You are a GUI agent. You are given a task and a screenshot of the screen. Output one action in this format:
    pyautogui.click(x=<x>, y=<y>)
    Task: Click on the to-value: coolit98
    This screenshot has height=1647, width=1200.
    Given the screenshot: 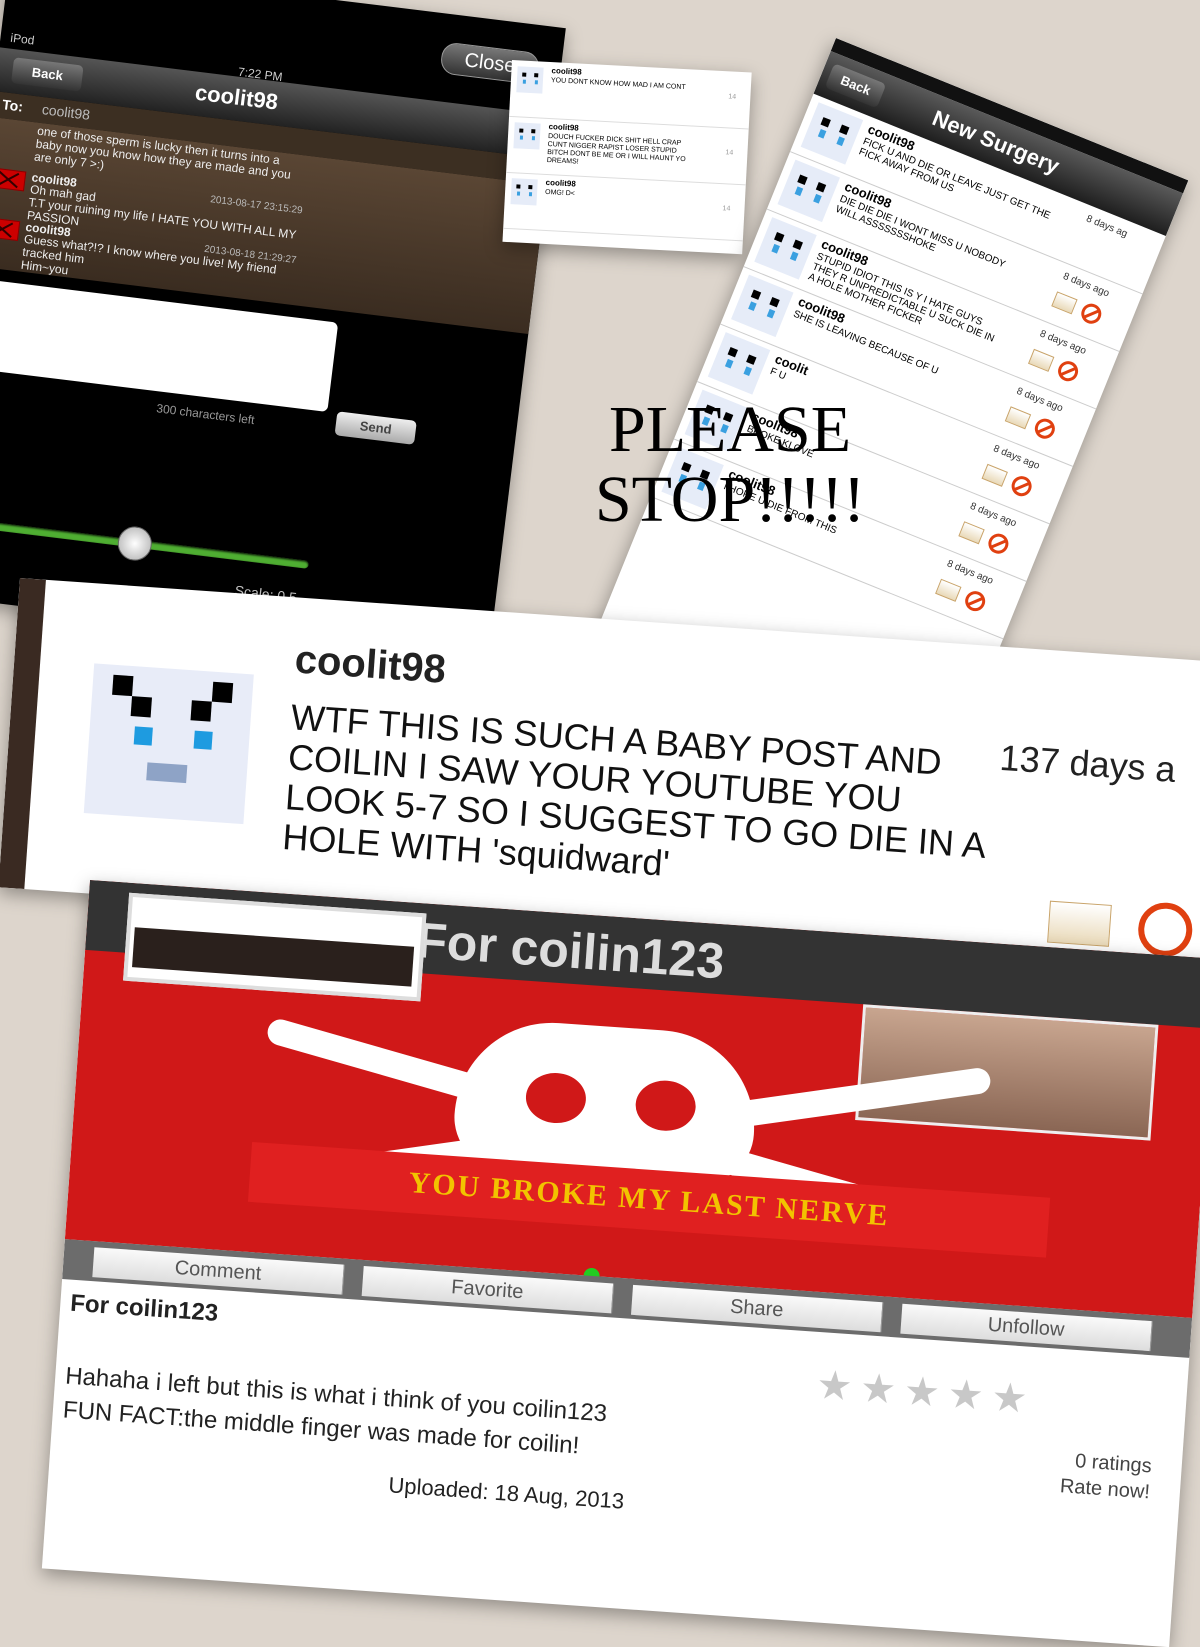 What is the action you would take?
    pyautogui.click(x=66, y=112)
    